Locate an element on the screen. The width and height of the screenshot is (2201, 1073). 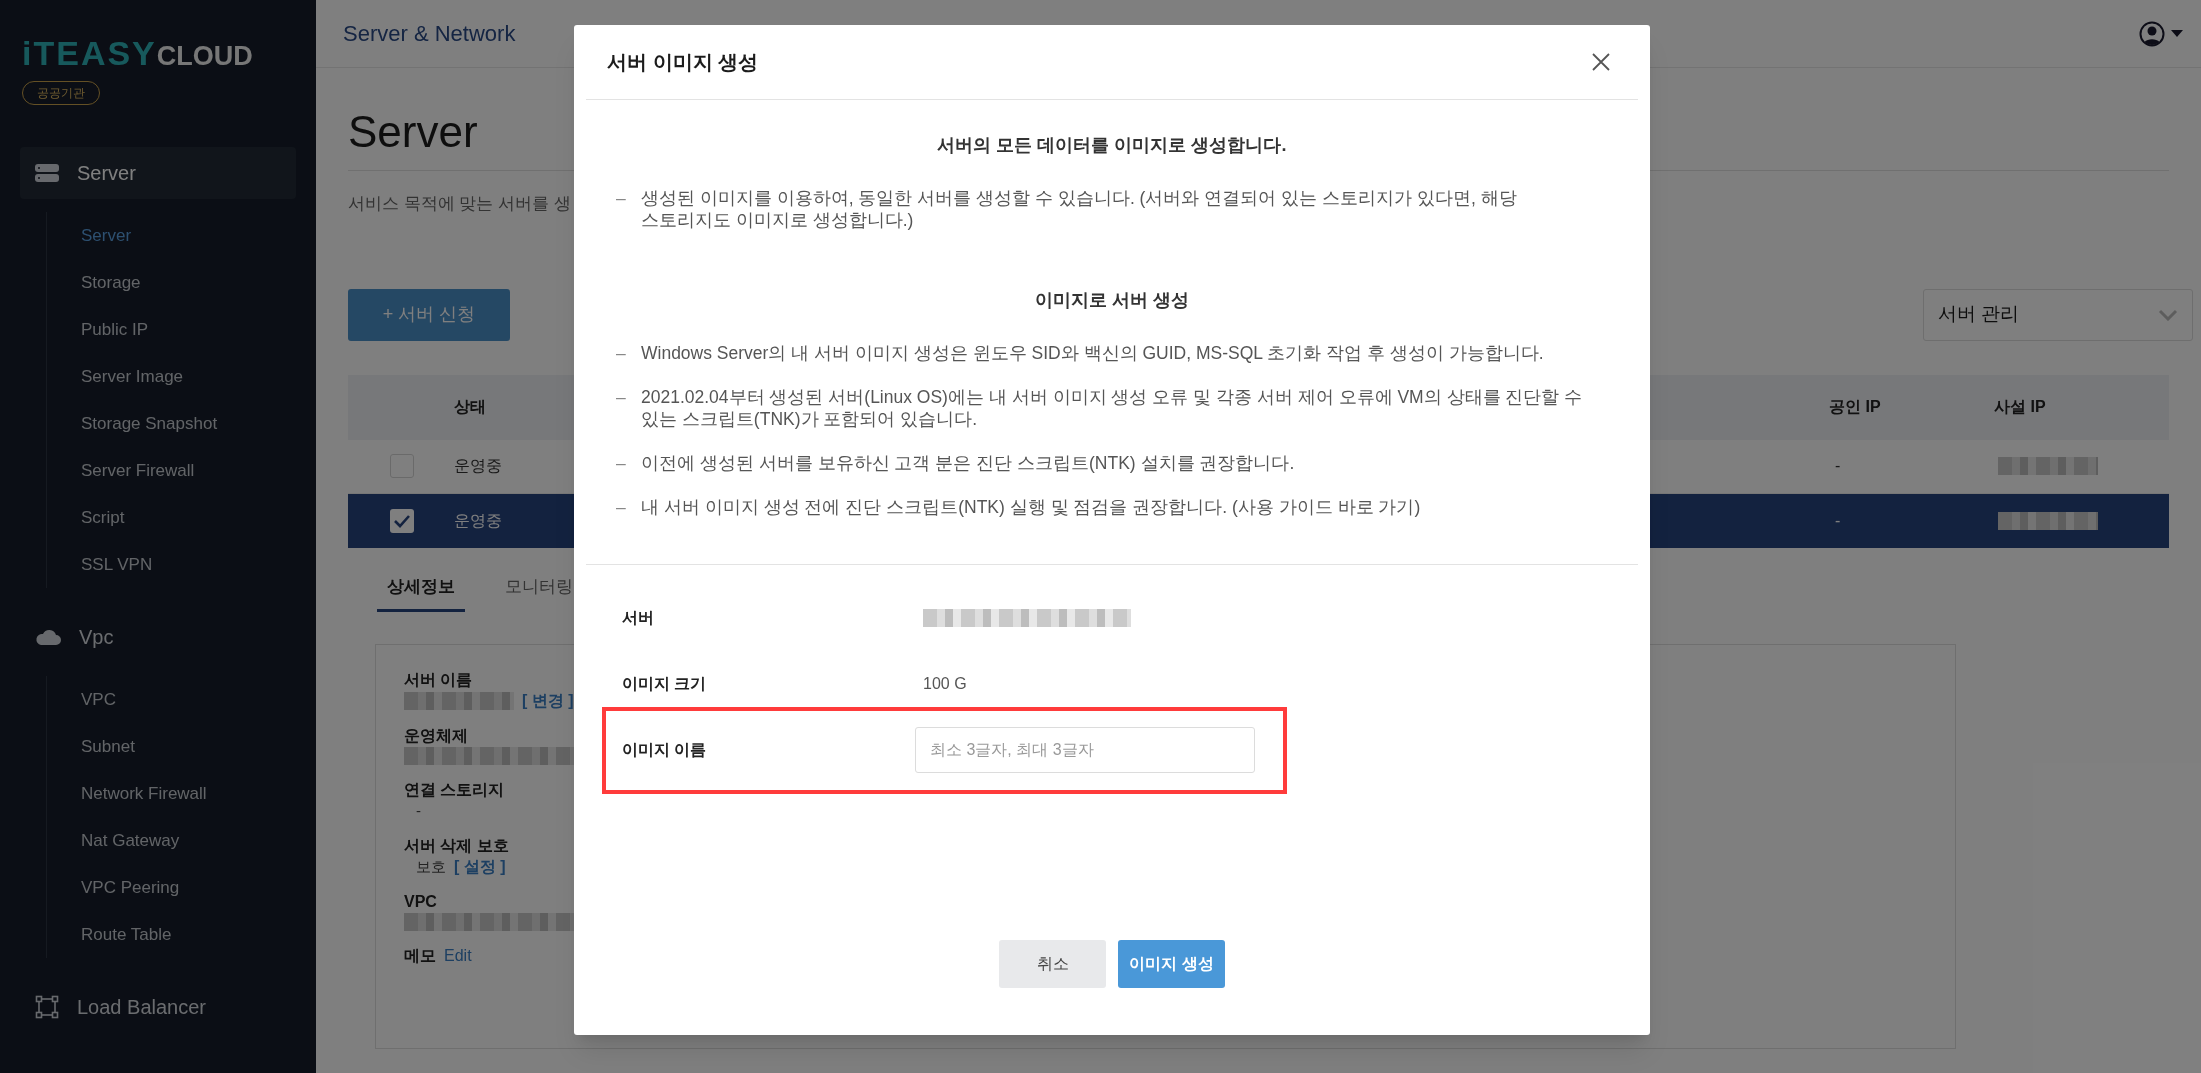
column-header: 사설 IP is located at coordinates (2020, 407).